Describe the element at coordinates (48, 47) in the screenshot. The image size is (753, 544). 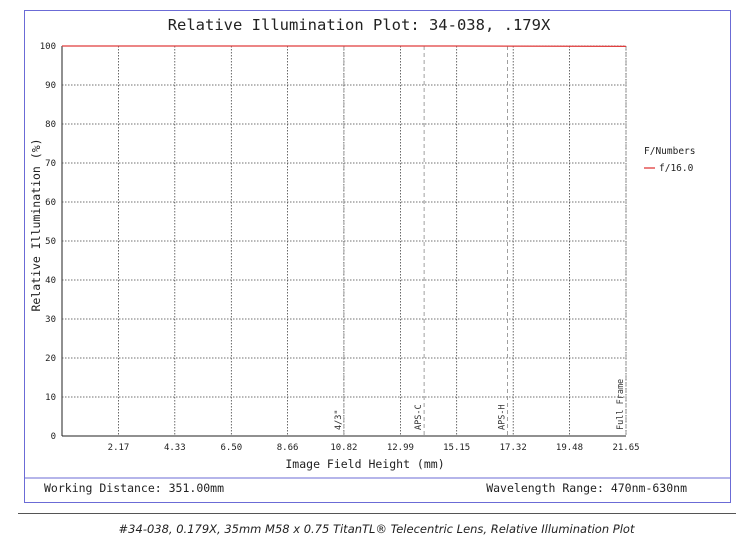
I see `y-tick-label: 100` at that location.